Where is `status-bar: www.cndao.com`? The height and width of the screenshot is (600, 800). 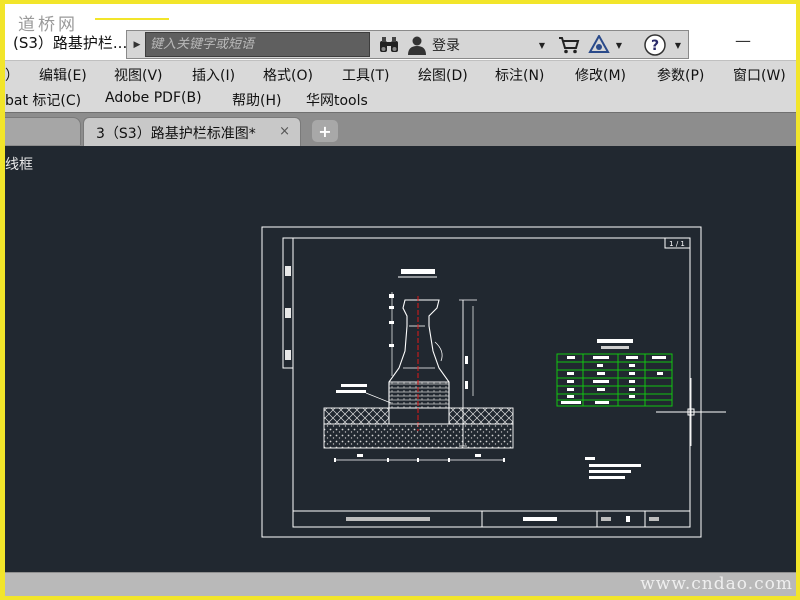
status-bar: www.cndao.com is located at coordinates (400, 584).